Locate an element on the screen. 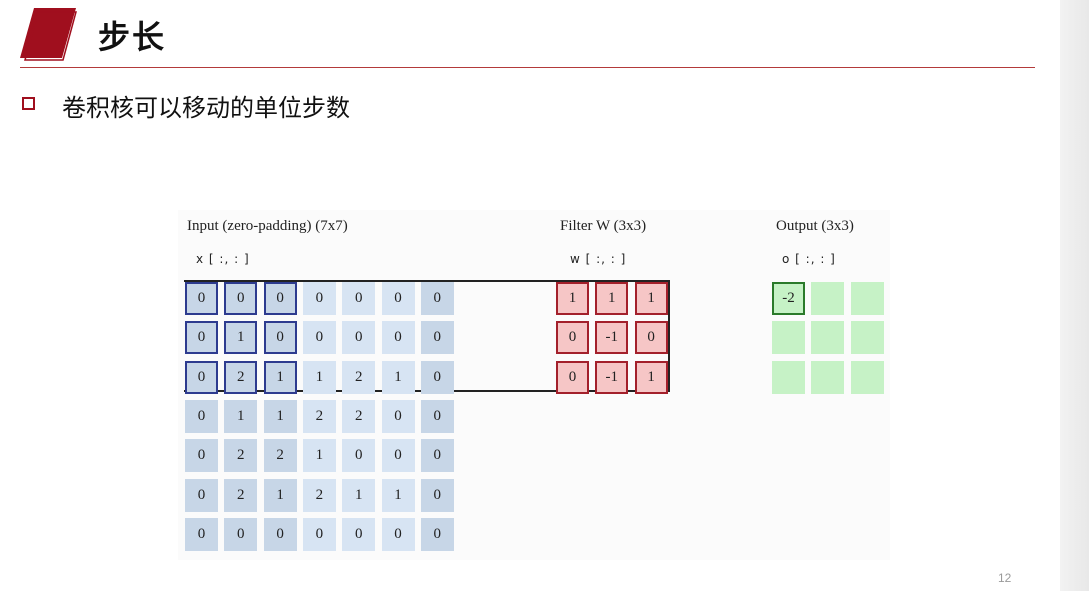  output-label: Output (3x3) is located at coordinates (815, 226).